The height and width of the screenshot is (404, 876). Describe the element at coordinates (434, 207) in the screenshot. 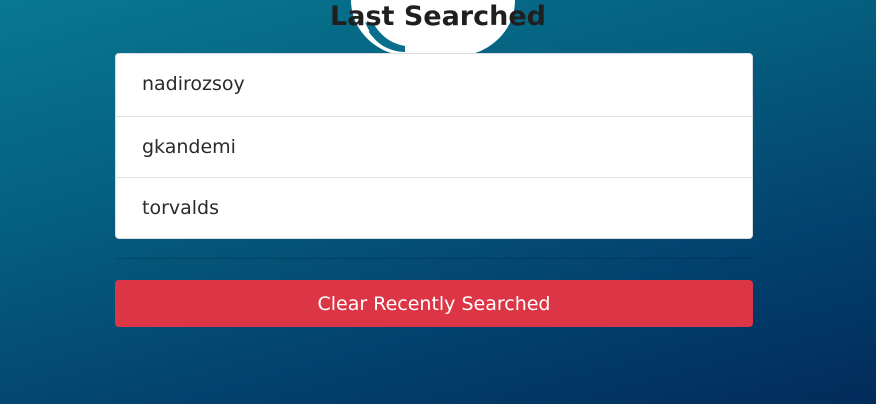

I see `list-item: torvalds` at that location.